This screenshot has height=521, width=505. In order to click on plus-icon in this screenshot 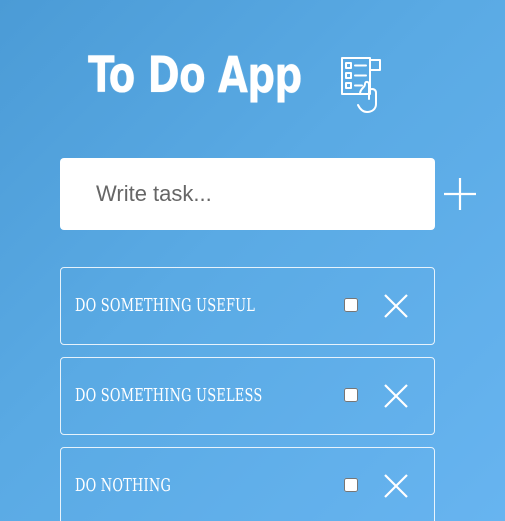, I will do `click(460, 194)`.